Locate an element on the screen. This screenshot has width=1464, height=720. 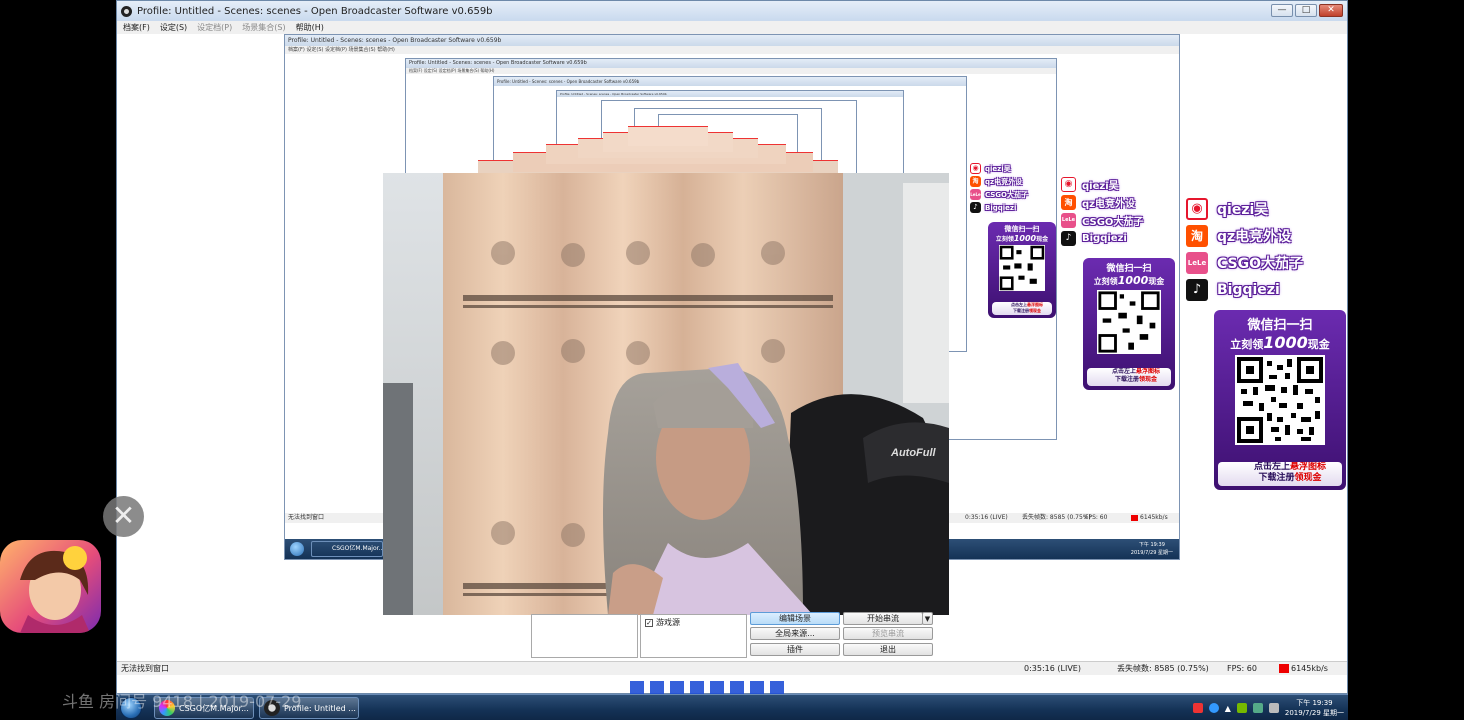
stream-time: 0:35:16 (LIVE) is located at coordinates (1052, 668).